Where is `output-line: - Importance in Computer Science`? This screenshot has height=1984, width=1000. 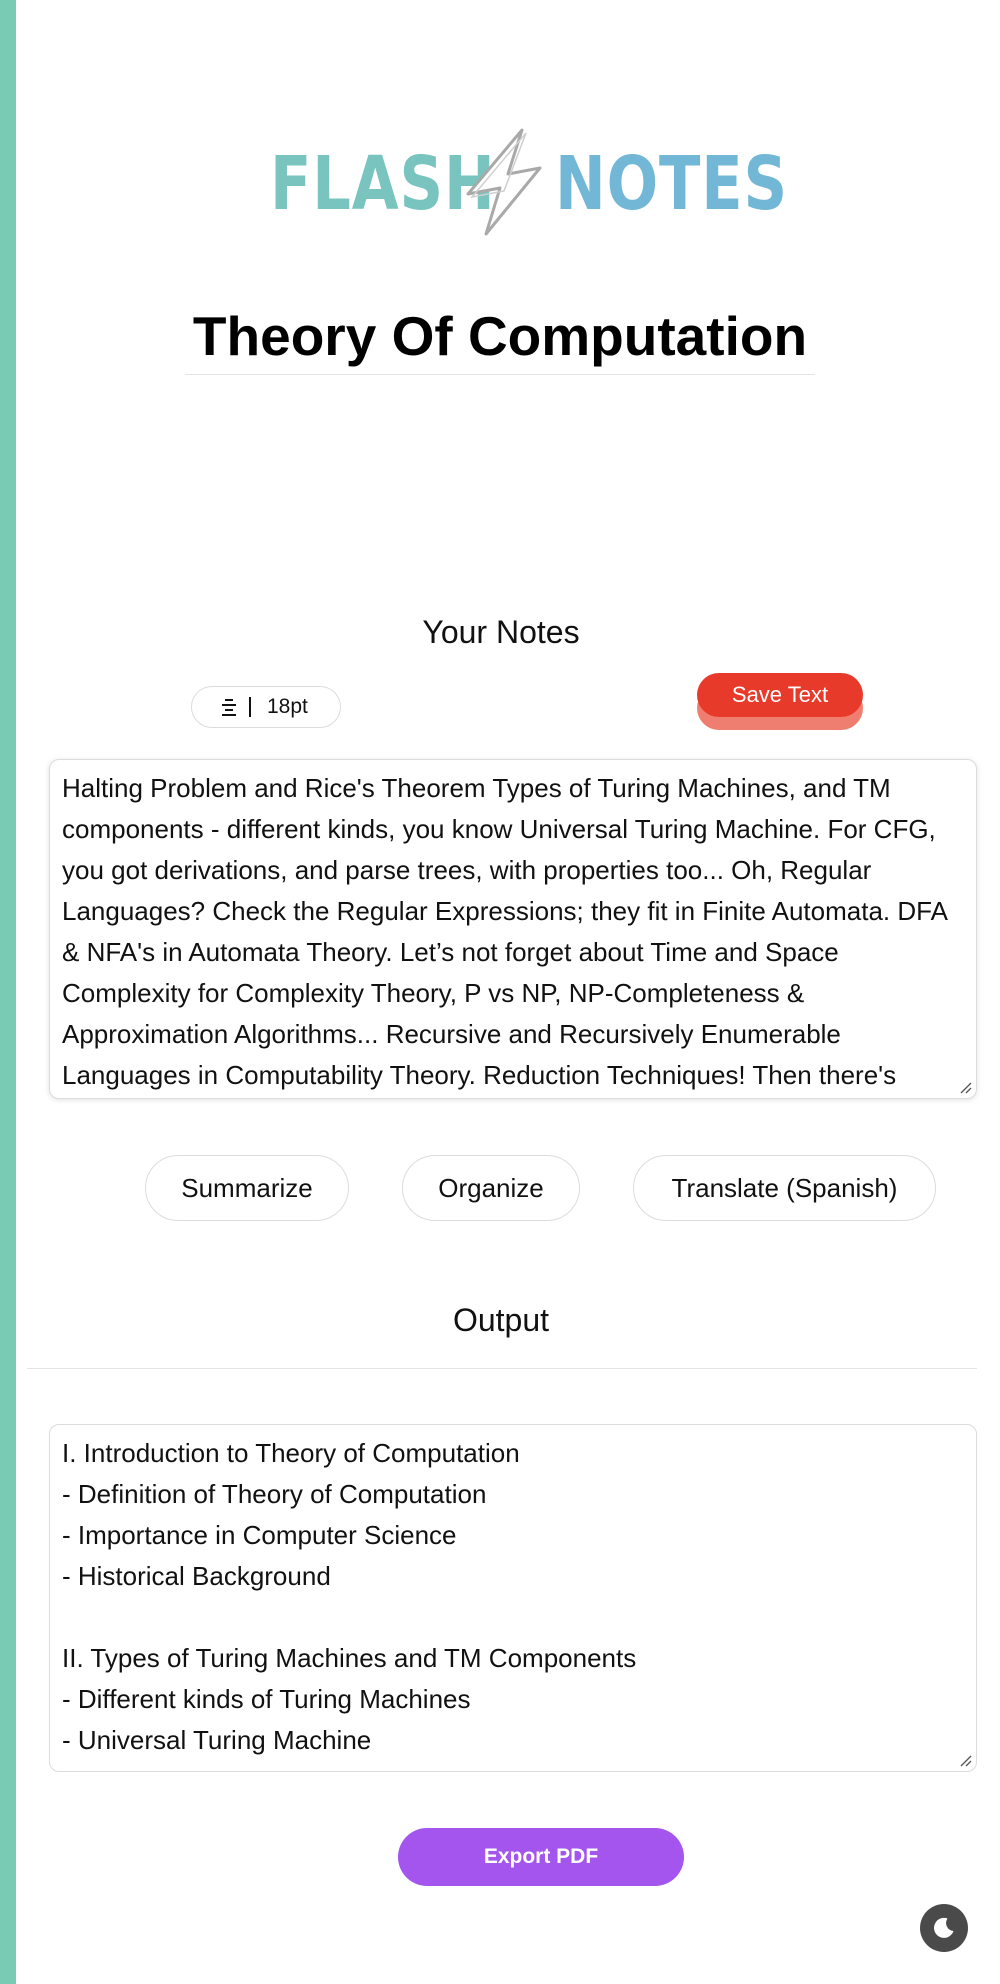
output-line: - Importance in Computer Science is located at coordinates (259, 1535).